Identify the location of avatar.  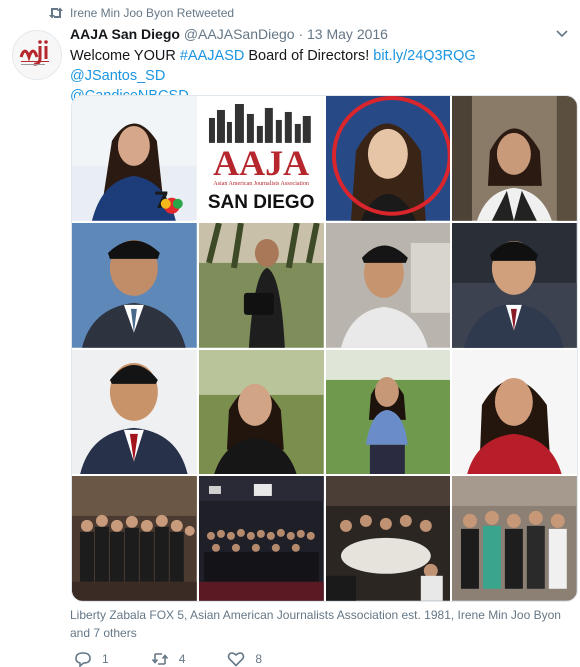
(37, 55).